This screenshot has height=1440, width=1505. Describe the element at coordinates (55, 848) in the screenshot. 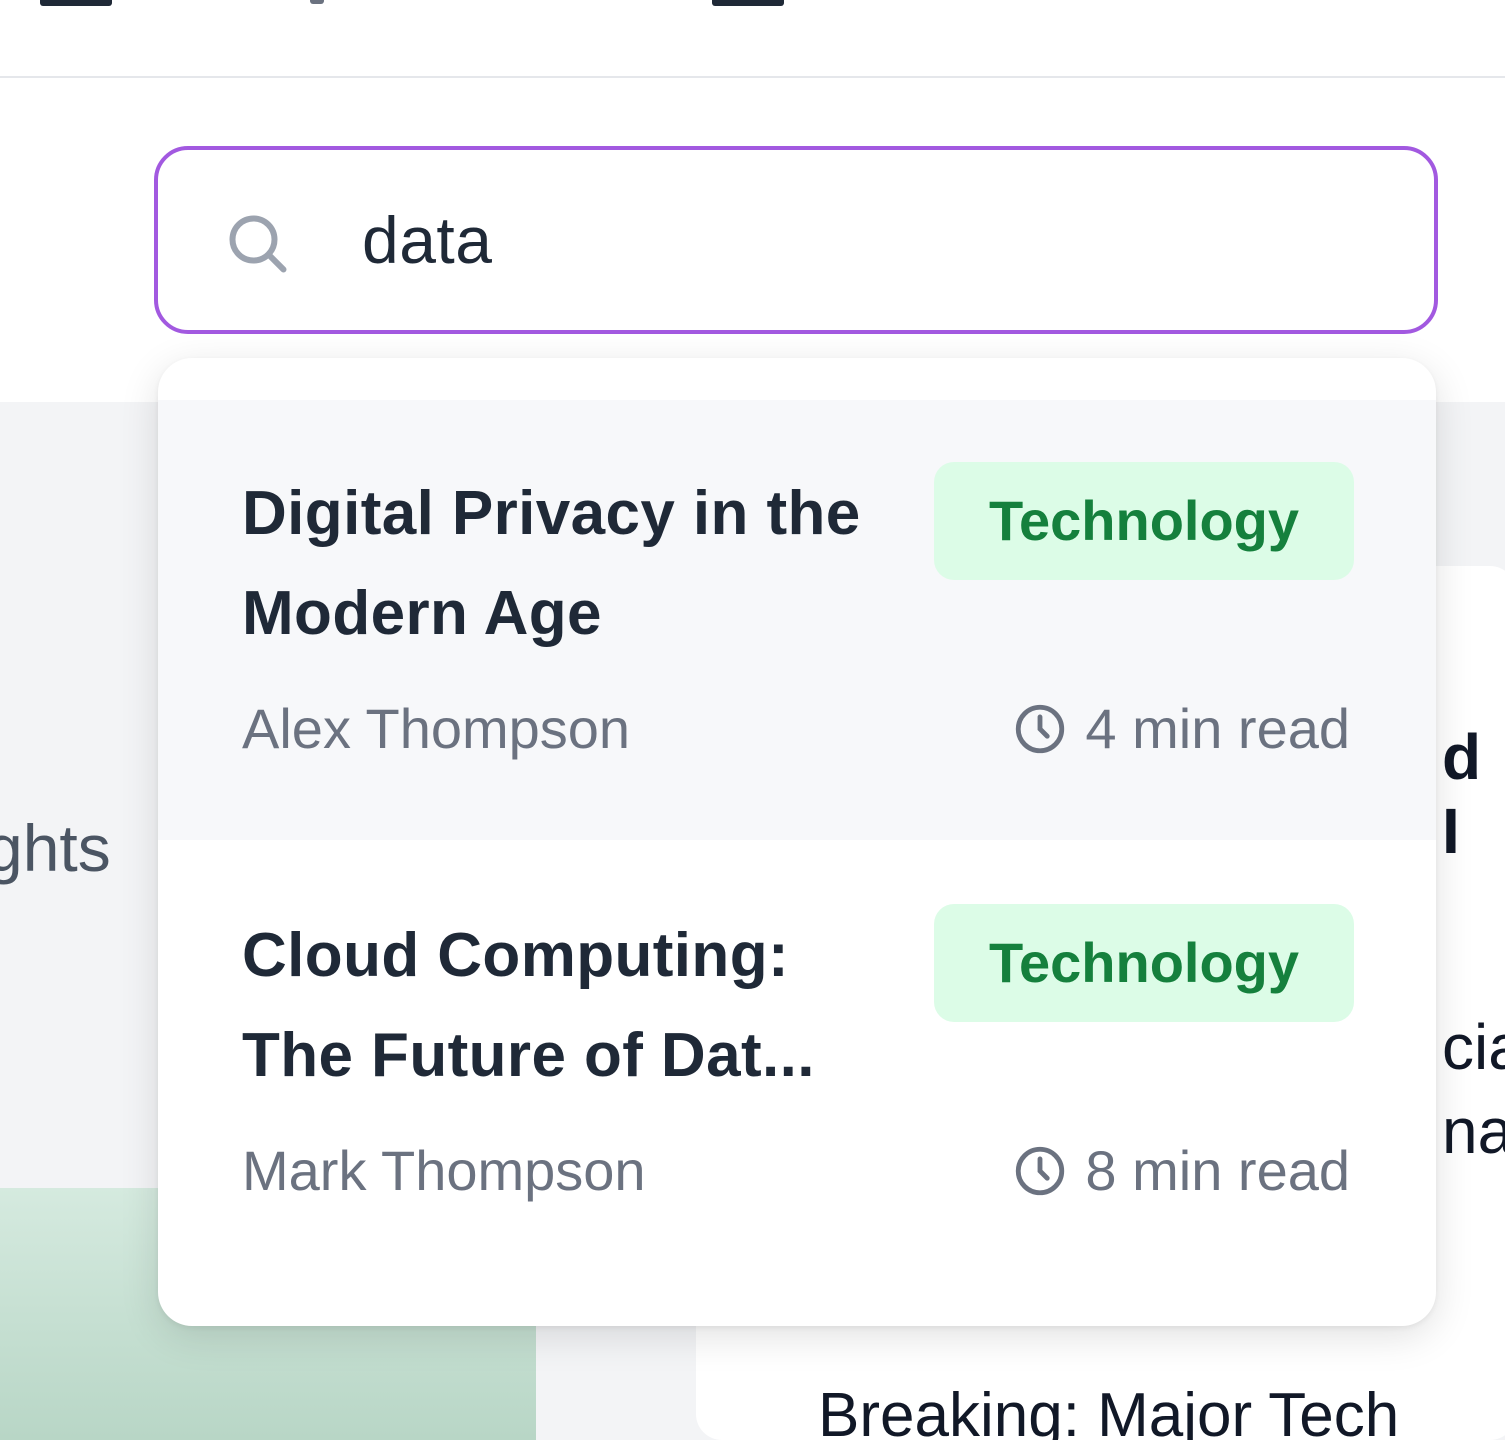

I see `hero-text-fragment: ghts` at that location.